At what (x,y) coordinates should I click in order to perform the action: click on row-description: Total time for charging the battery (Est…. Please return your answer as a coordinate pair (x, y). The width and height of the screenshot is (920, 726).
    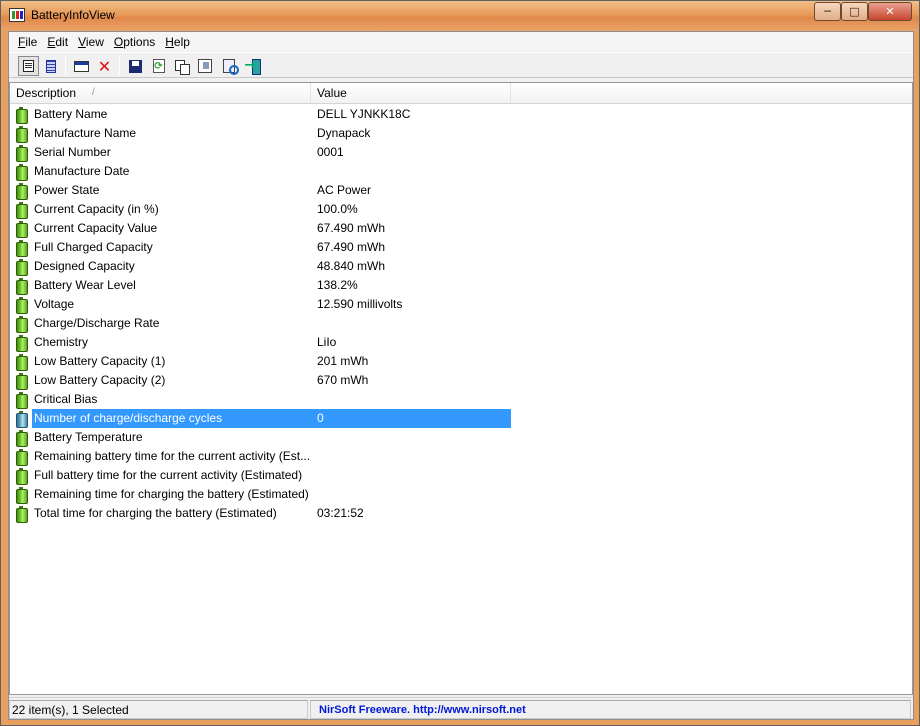
    Looking at the image, I should click on (155, 513).